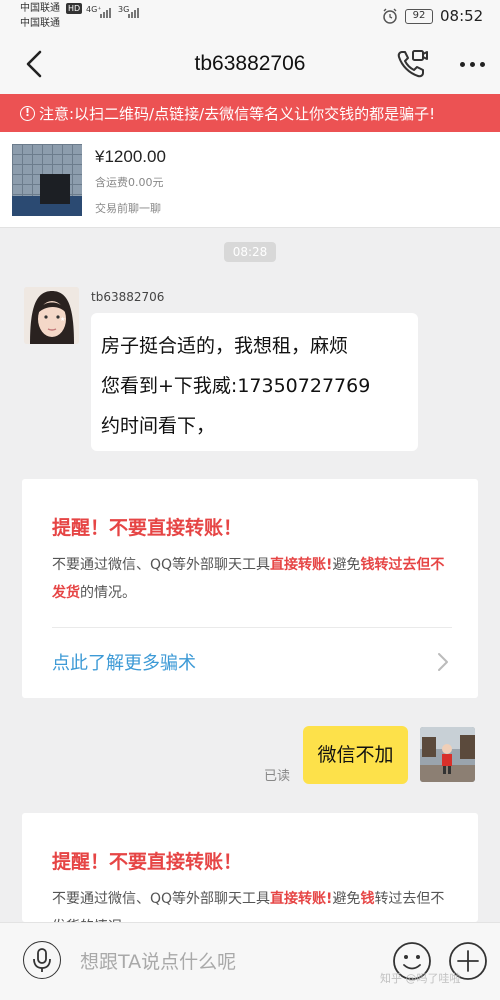 The height and width of the screenshot is (1000, 500). What do you see at coordinates (129, 182) in the screenshot?
I see `shipping-fee: 含运费0.00元` at bounding box center [129, 182].